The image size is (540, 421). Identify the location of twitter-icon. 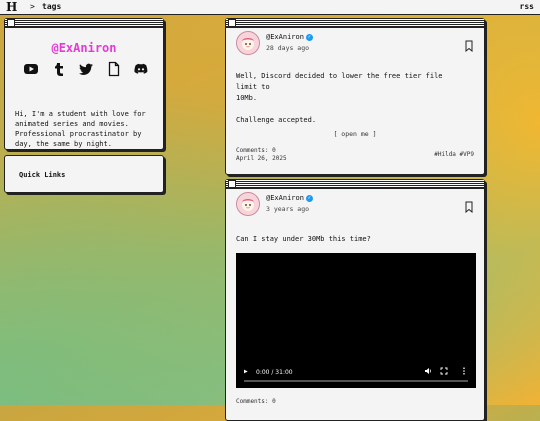
(86, 69).